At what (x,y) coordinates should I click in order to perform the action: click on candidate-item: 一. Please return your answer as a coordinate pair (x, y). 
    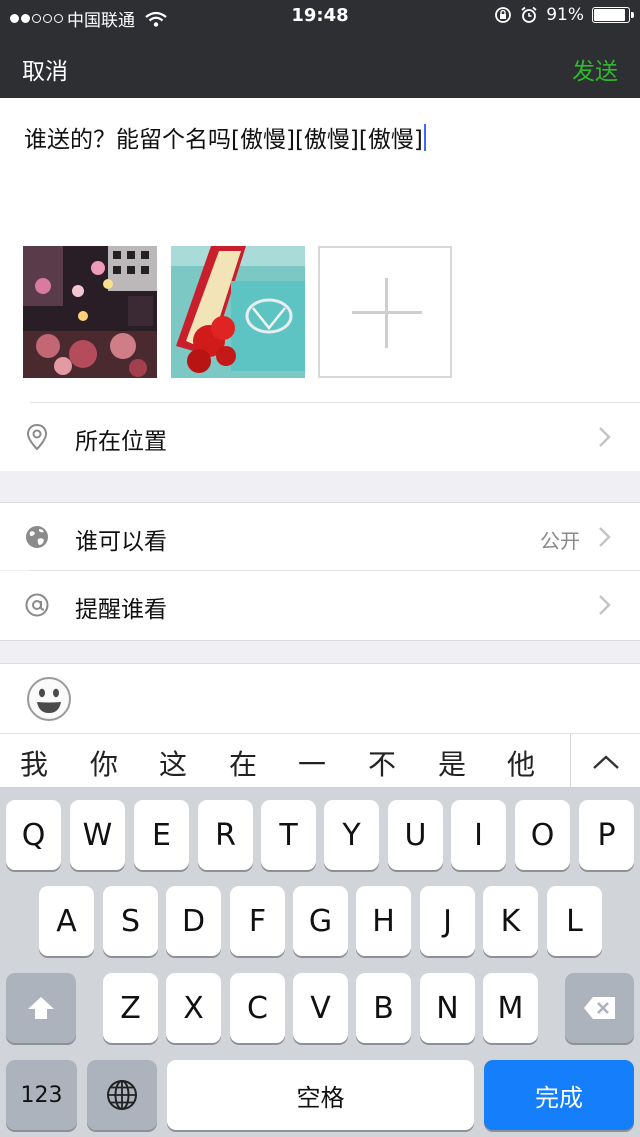
    Looking at the image, I should click on (312, 763).